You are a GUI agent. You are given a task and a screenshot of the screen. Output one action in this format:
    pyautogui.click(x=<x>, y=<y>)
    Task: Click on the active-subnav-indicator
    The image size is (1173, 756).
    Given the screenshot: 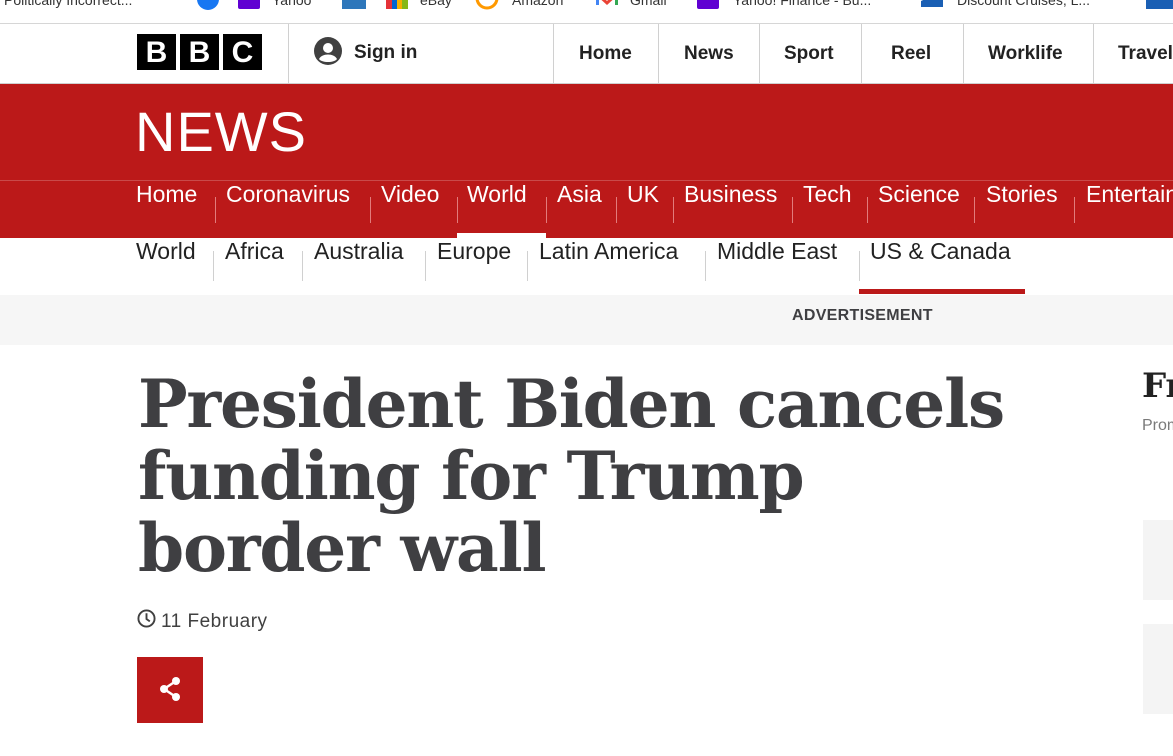 What is the action you would take?
    pyautogui.click(x=942, y=291)
    